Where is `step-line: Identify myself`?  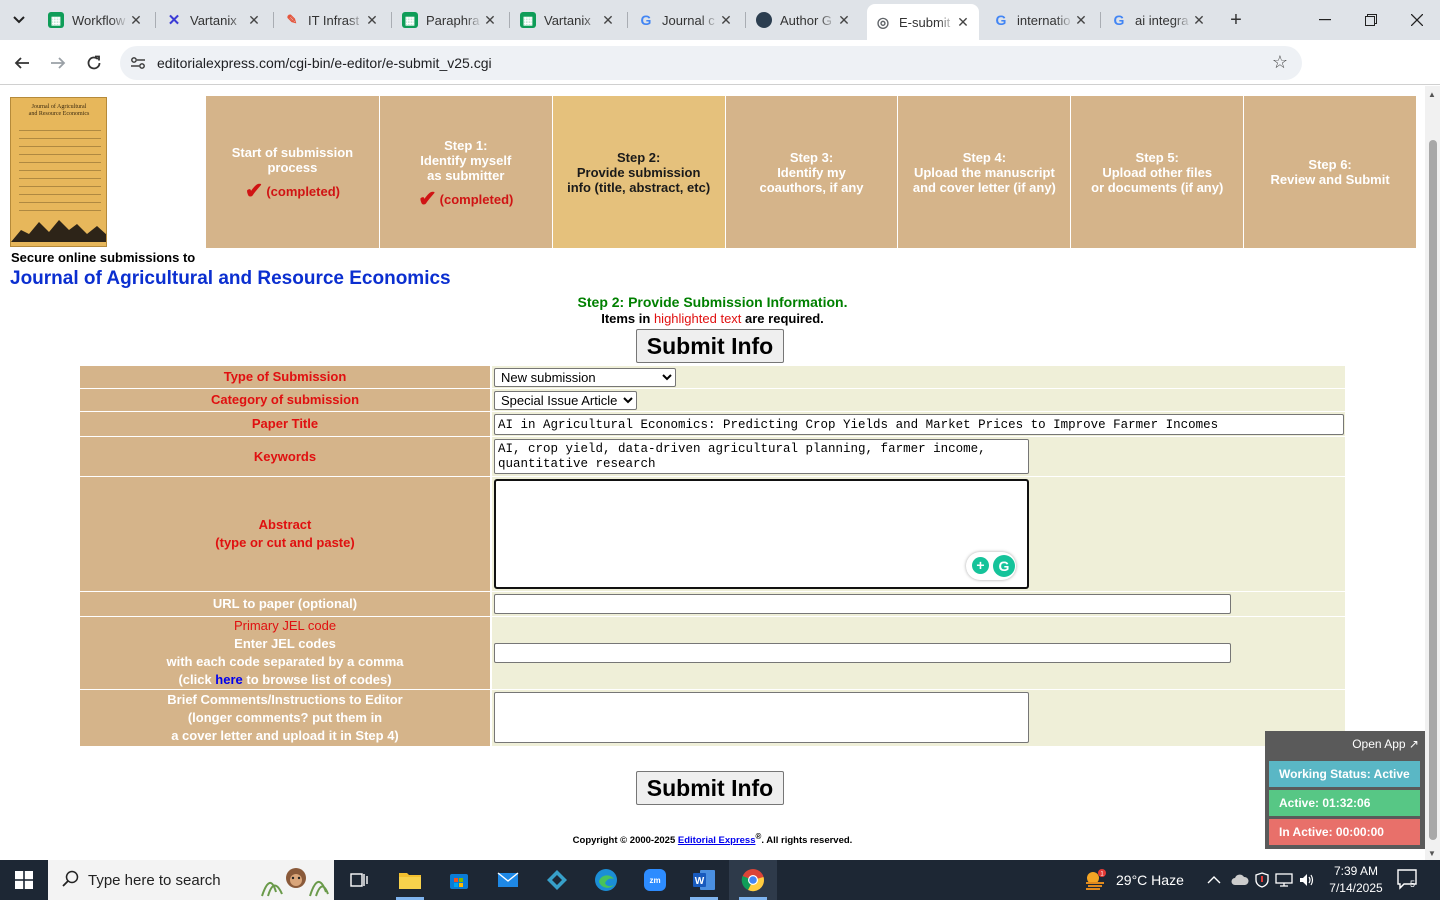 step-line: Identify myself is located at coordinates (466, 160).